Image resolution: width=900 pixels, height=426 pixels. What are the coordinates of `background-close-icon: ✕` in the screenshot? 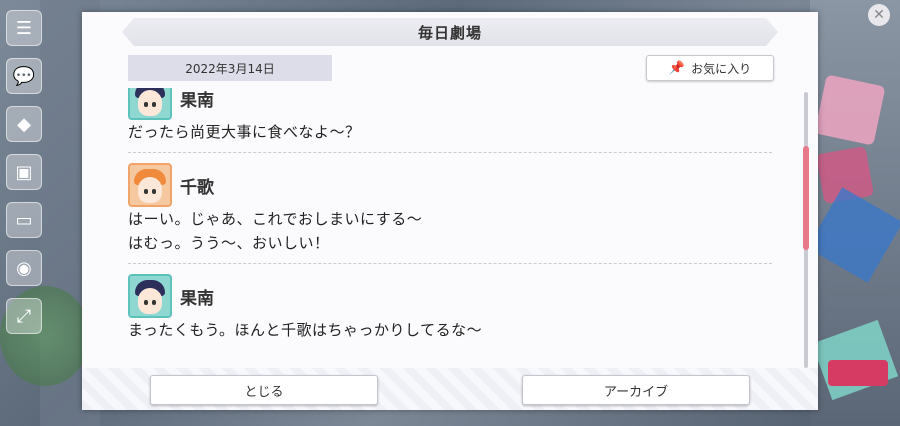 It's located at (879, 15).